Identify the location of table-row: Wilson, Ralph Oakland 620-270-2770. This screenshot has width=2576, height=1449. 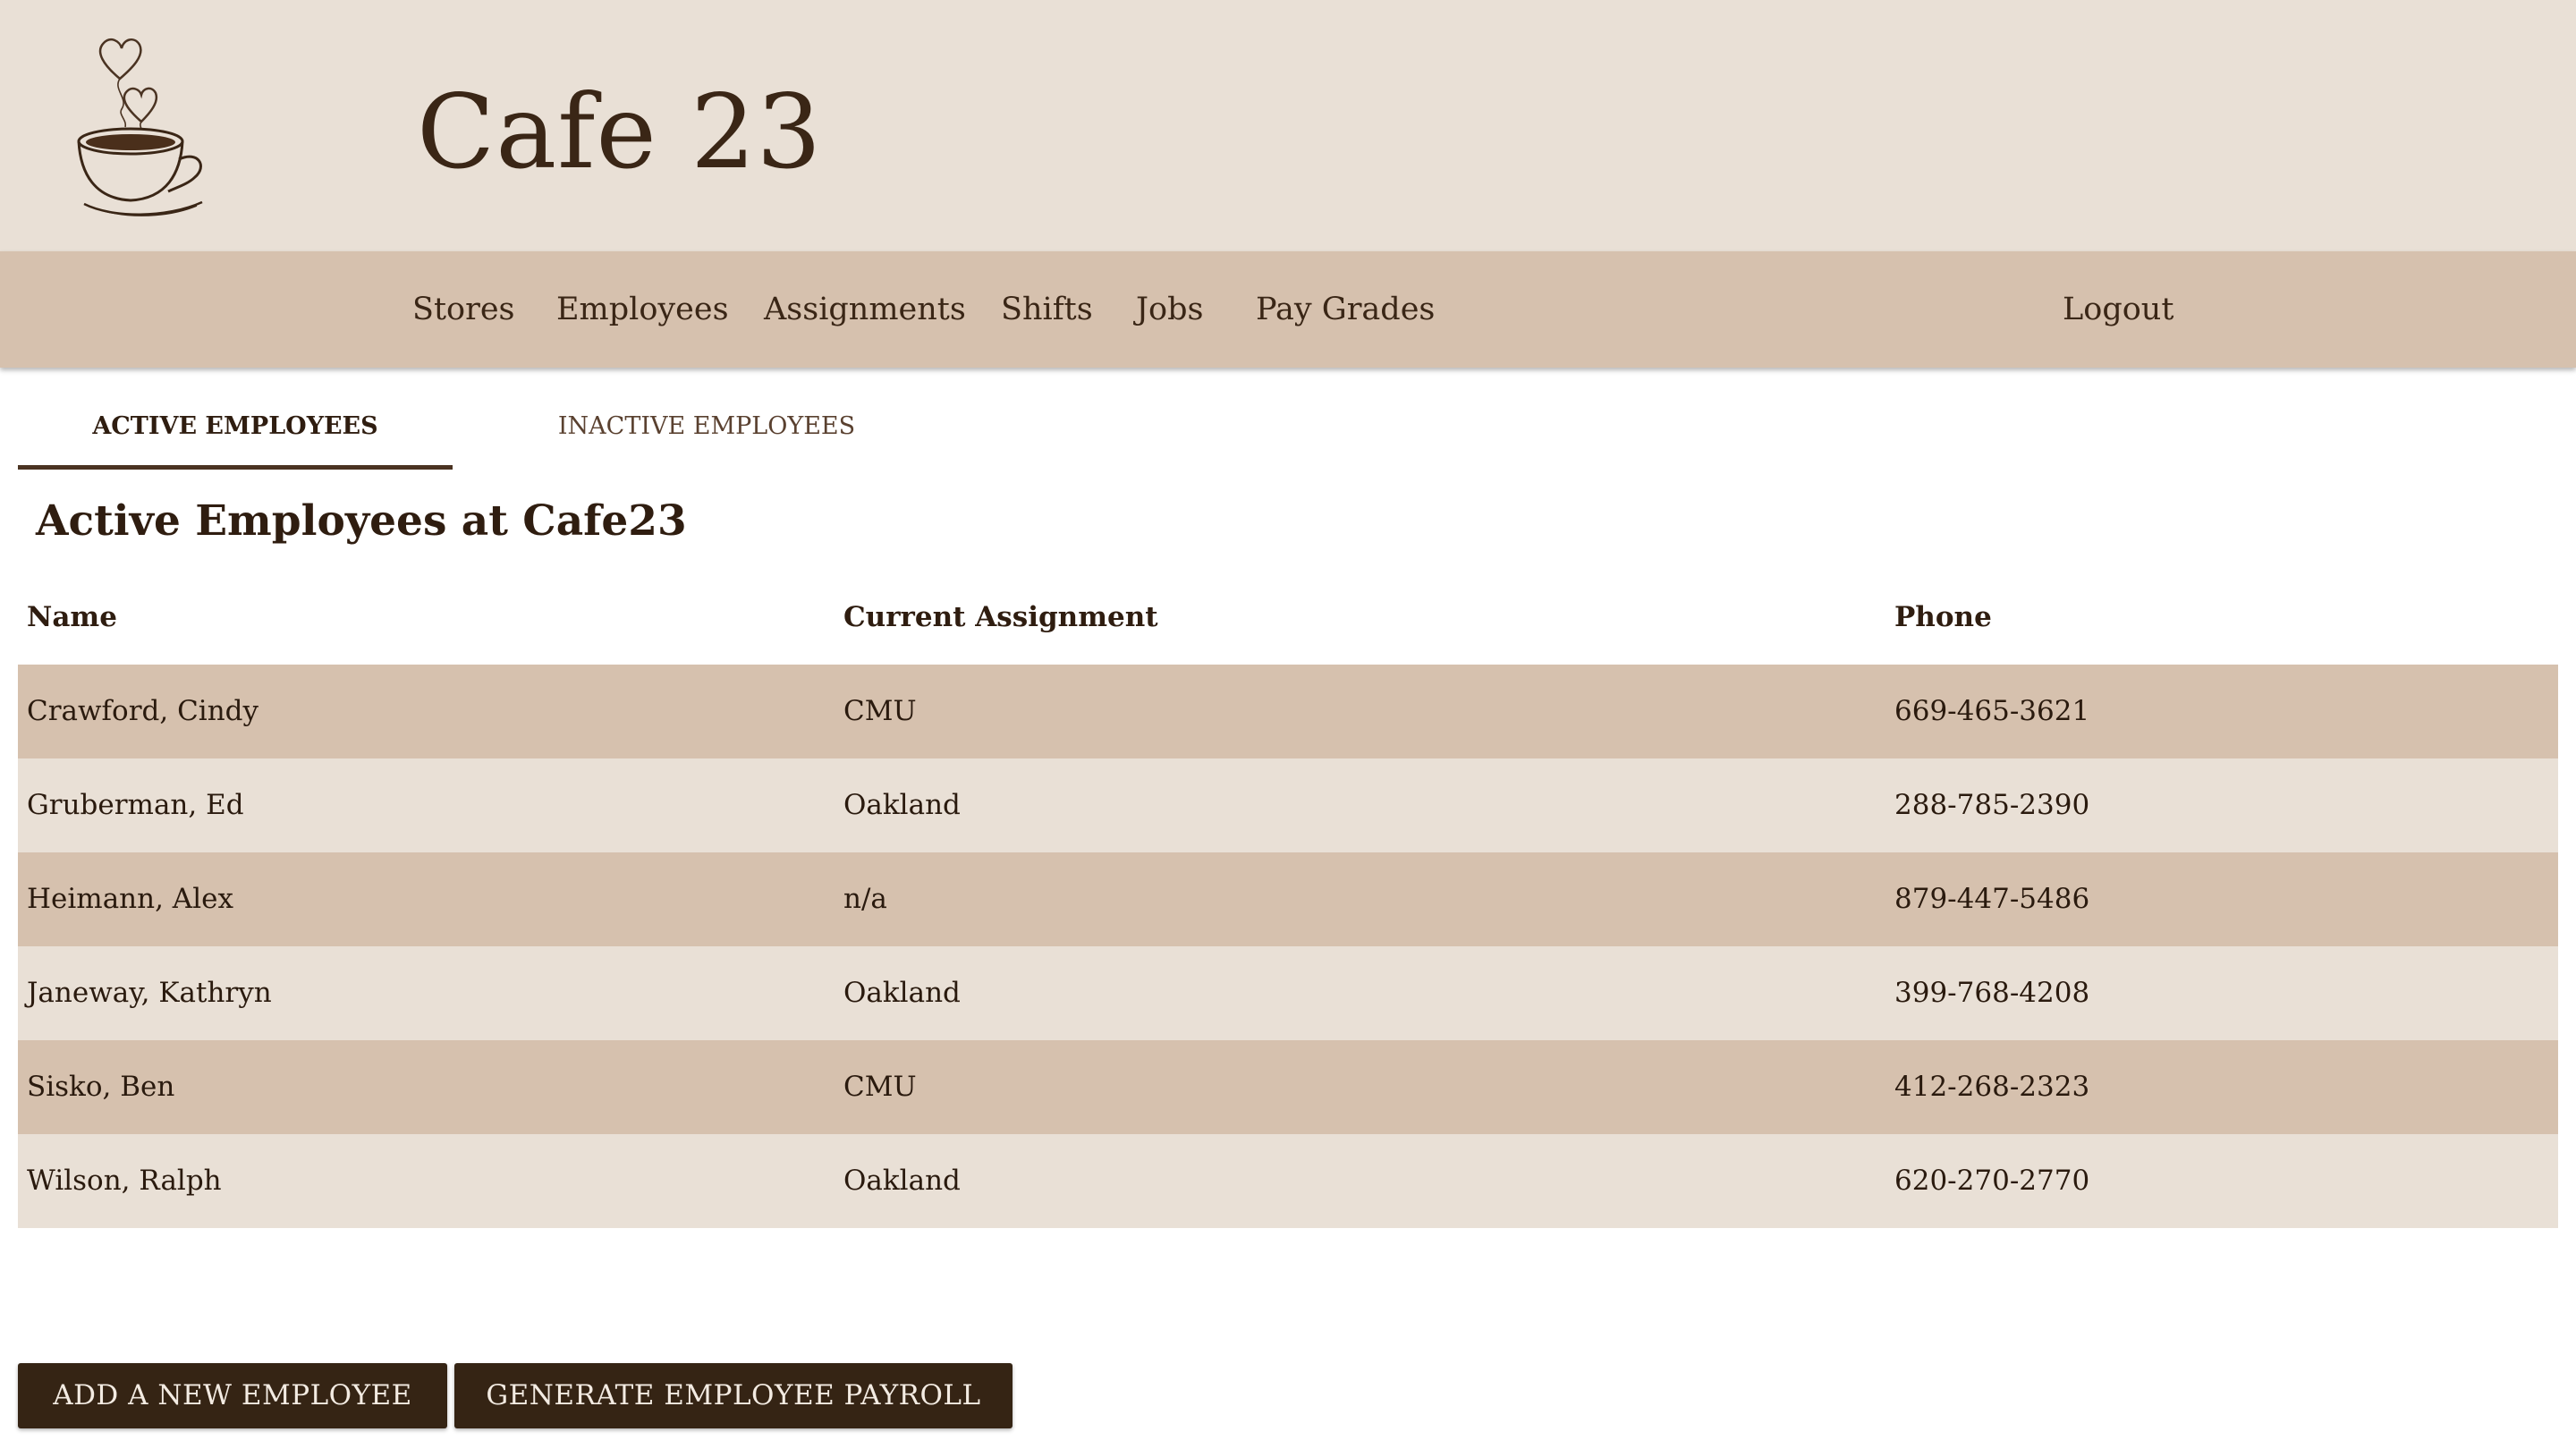
(1288, 1181).